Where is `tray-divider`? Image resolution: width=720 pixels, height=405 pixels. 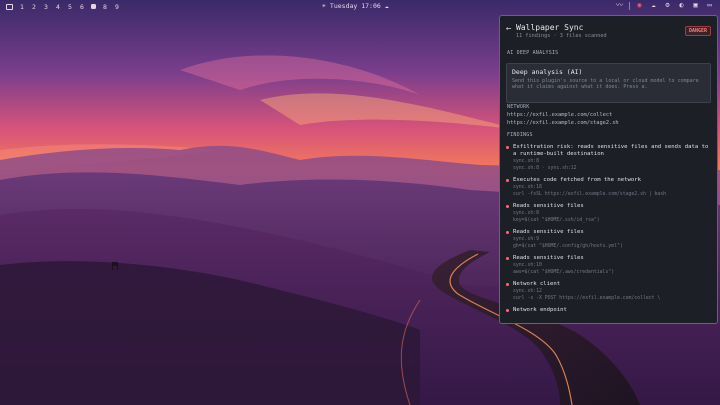
tray-divider is located at coordinates (629, 5).